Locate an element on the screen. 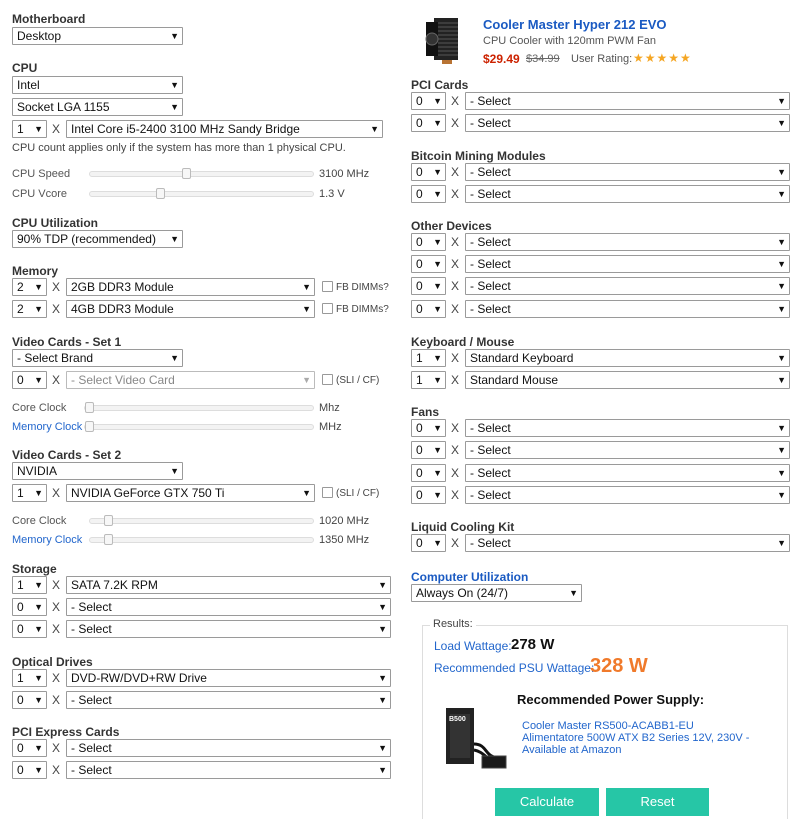 The width and height of the screenshot is (800, 820). video-set1-brand-select: - Select Brand ▼ is located at coordinates (97, 358).